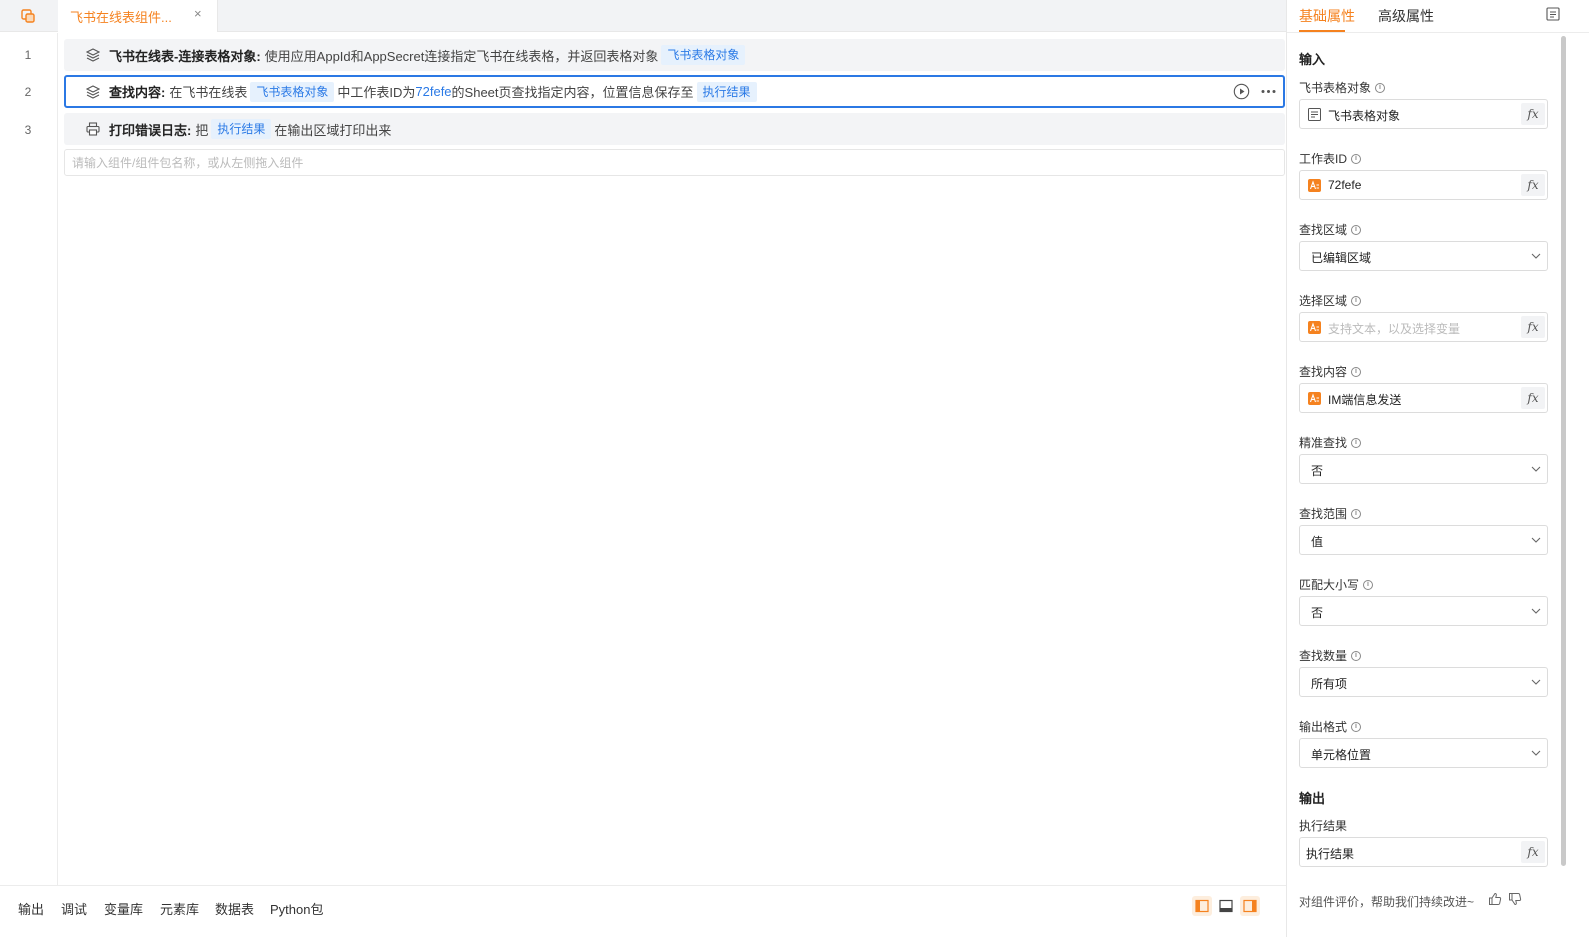  Describe the element at coordinates (1335, 88) in the screenshot. I see `field-label-text: 飞书表格对象` at that location.